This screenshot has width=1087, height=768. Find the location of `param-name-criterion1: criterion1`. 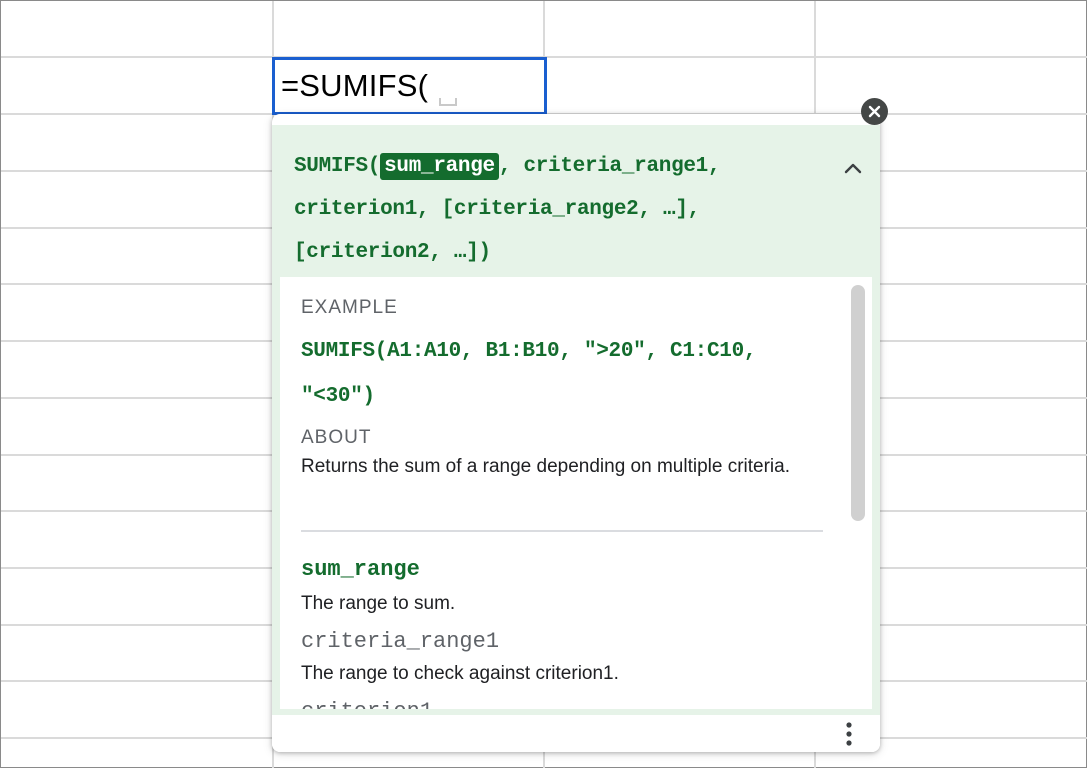

param-name-criterion1: criterion1 is located at coordinates (367, 704).